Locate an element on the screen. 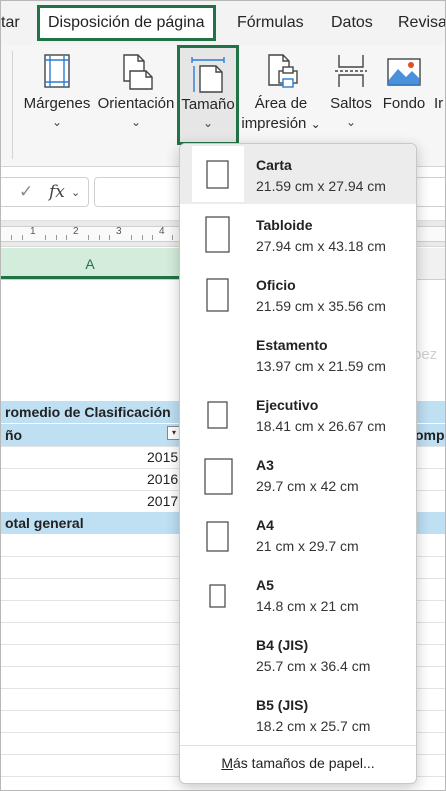  tamano-label: Tamaño is located at coordinates (208, 104).